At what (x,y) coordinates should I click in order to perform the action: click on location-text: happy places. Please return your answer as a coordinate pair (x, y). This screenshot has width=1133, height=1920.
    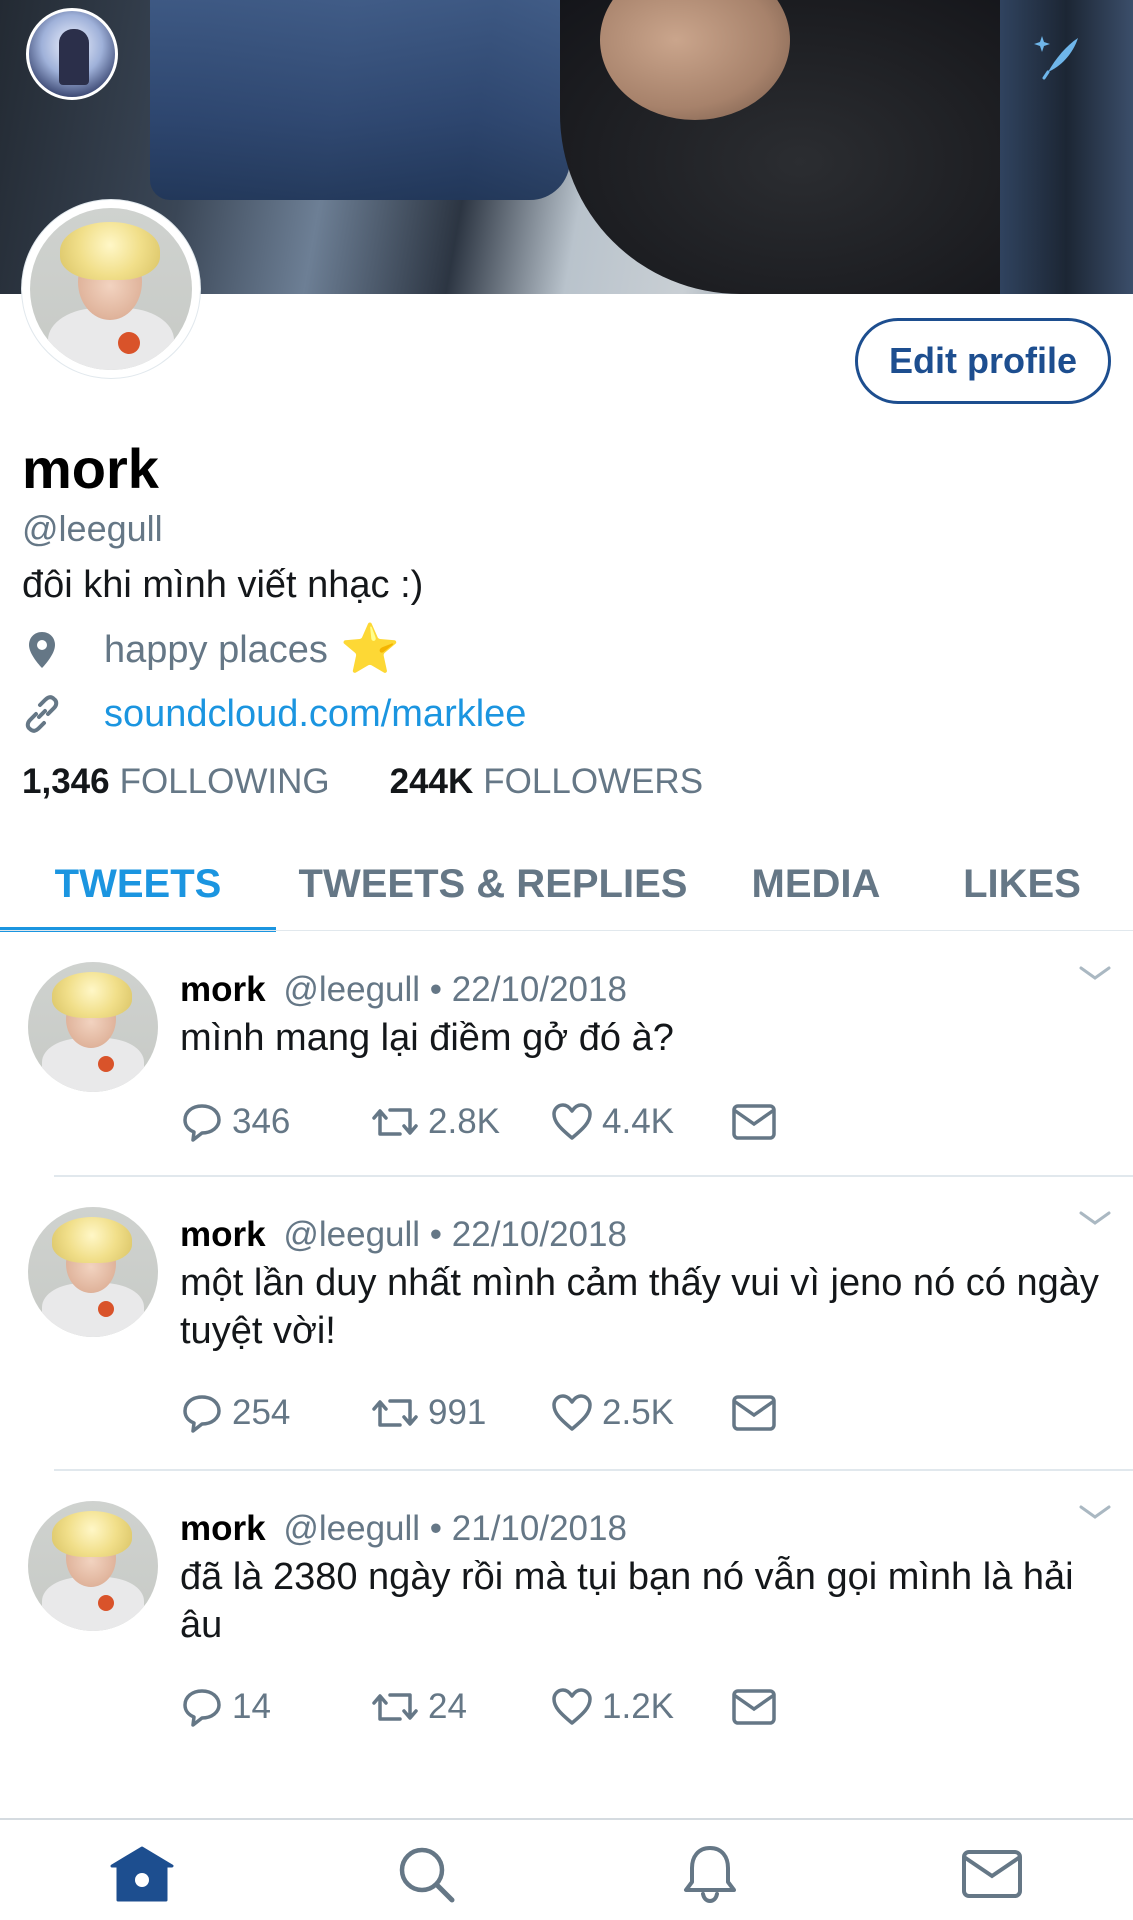
    Looking at the image, I should click on (216, 649).